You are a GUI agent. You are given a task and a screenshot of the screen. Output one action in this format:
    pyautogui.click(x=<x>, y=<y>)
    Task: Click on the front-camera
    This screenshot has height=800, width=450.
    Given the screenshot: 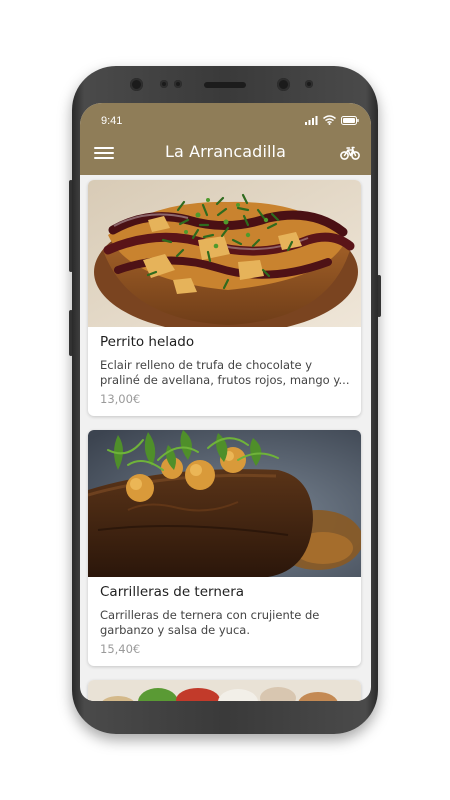 What is the action you would take?
    pyautogui.click(x=136, y=84)
    